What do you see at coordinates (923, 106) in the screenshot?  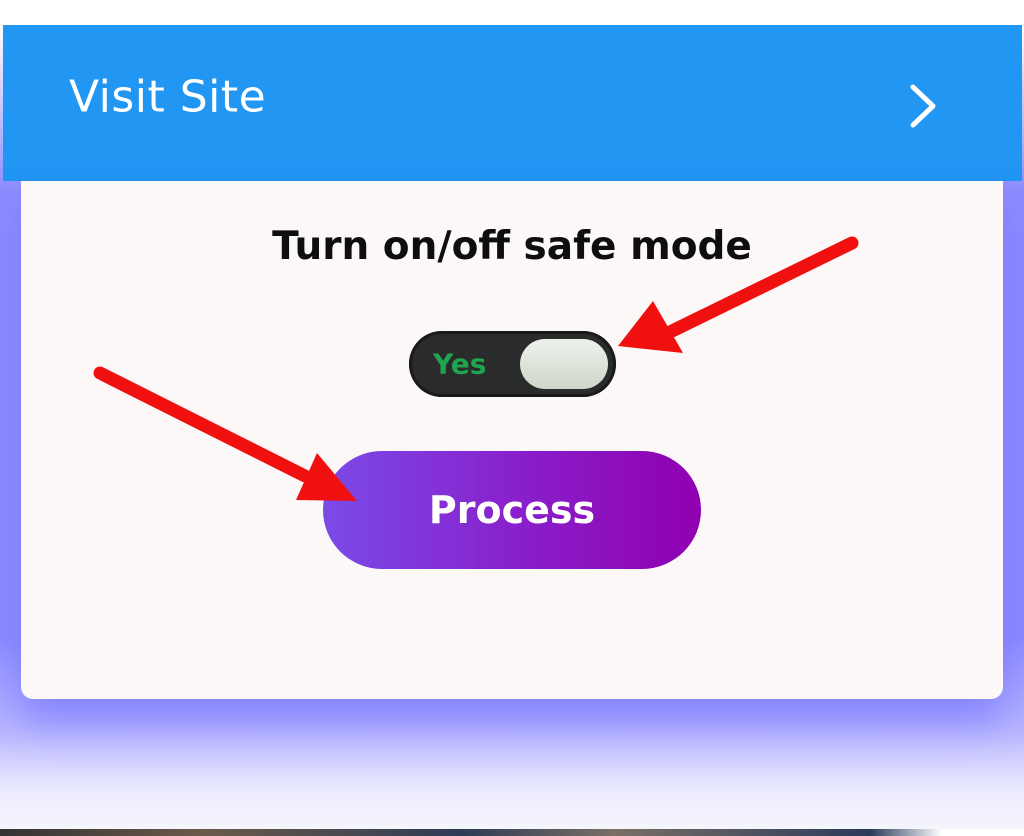 I see `chevron-right-icon` at bounding box center [923, 106].